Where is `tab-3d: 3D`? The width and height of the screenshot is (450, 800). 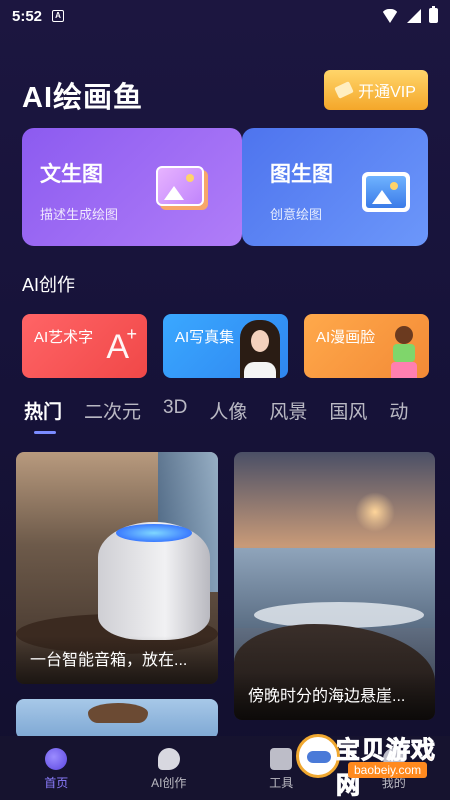 tab-3d: 3D is located at coordinates (175, 417).